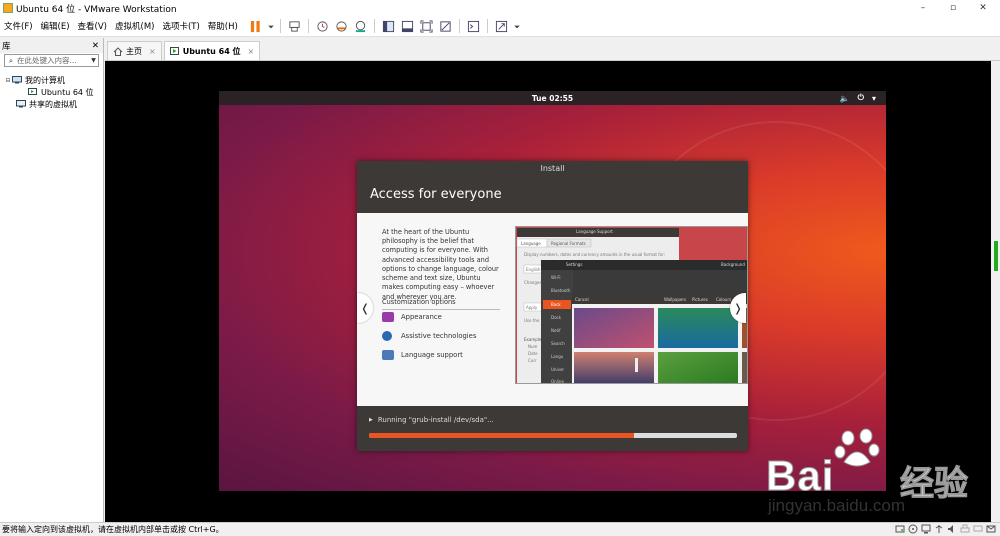 This screenshot has width=1000, height=536. I want to click on accessibility-icon, so click(387, 336).